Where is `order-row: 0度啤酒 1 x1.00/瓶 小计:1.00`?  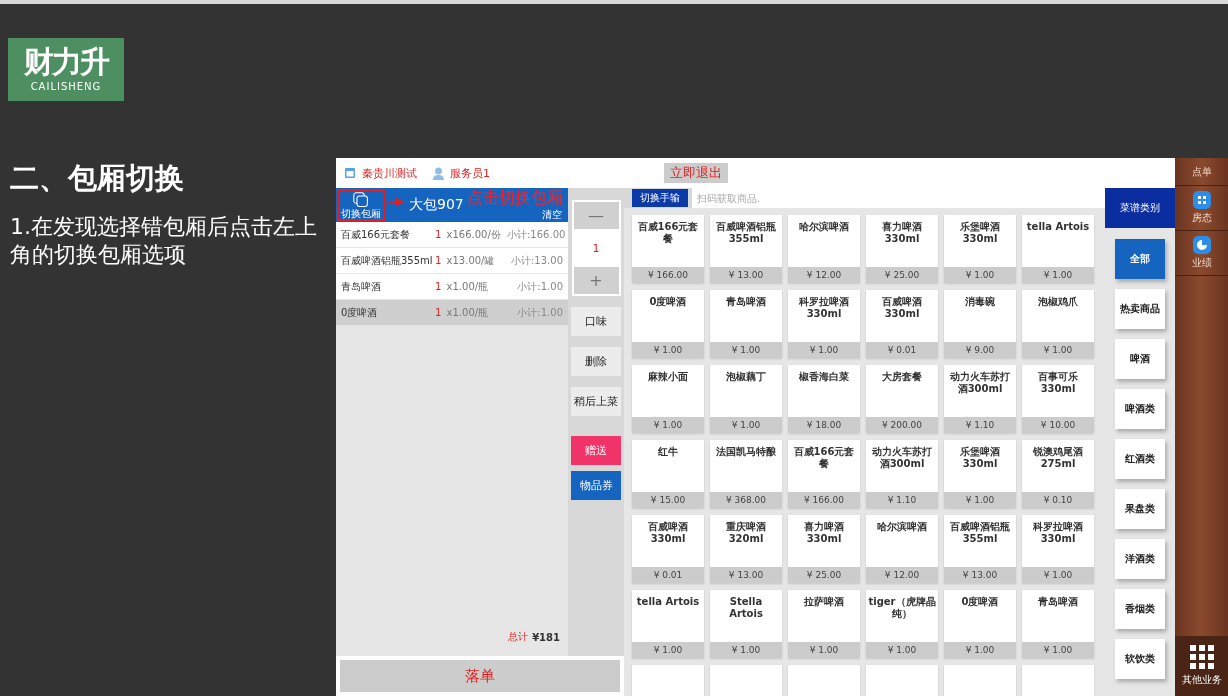
order-row: 0度啤酒 1 x1.00/瓶 小计:1.00 is located at coordinates (452, 313).